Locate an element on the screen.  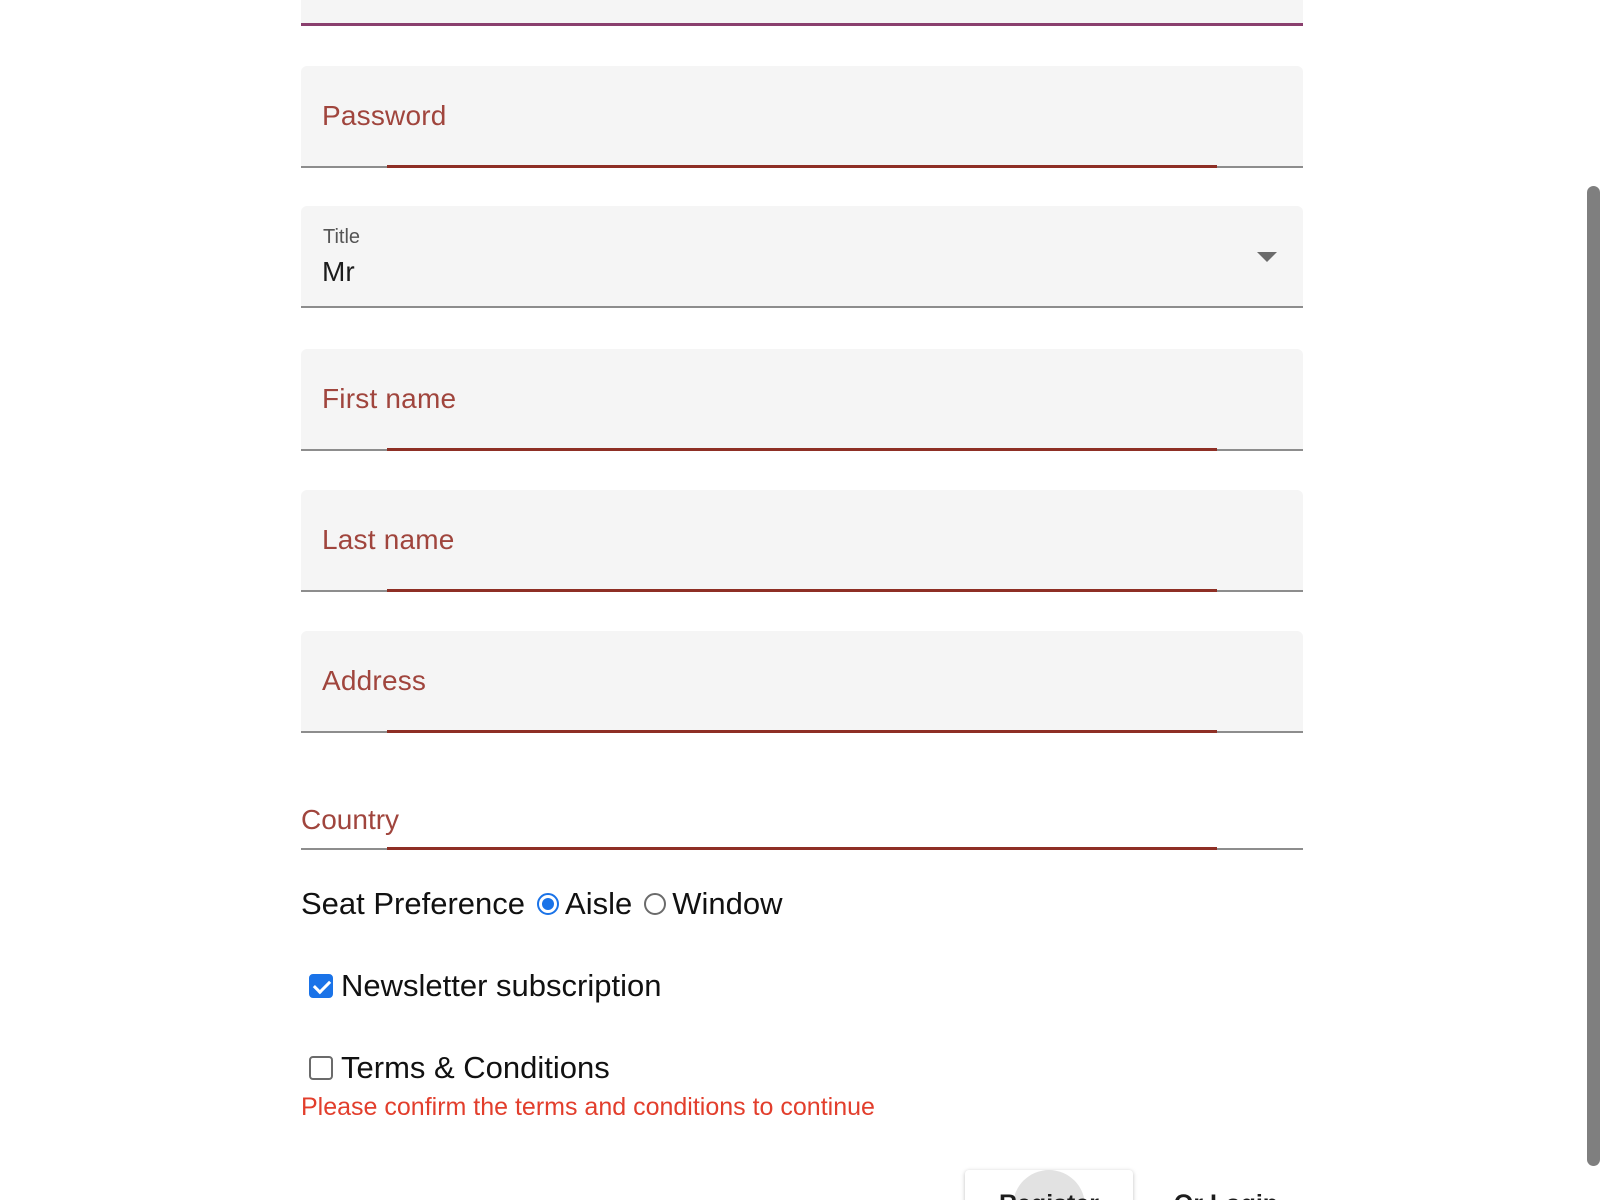
last-name-placeholder: Last name is located at coordinates (388, 539).